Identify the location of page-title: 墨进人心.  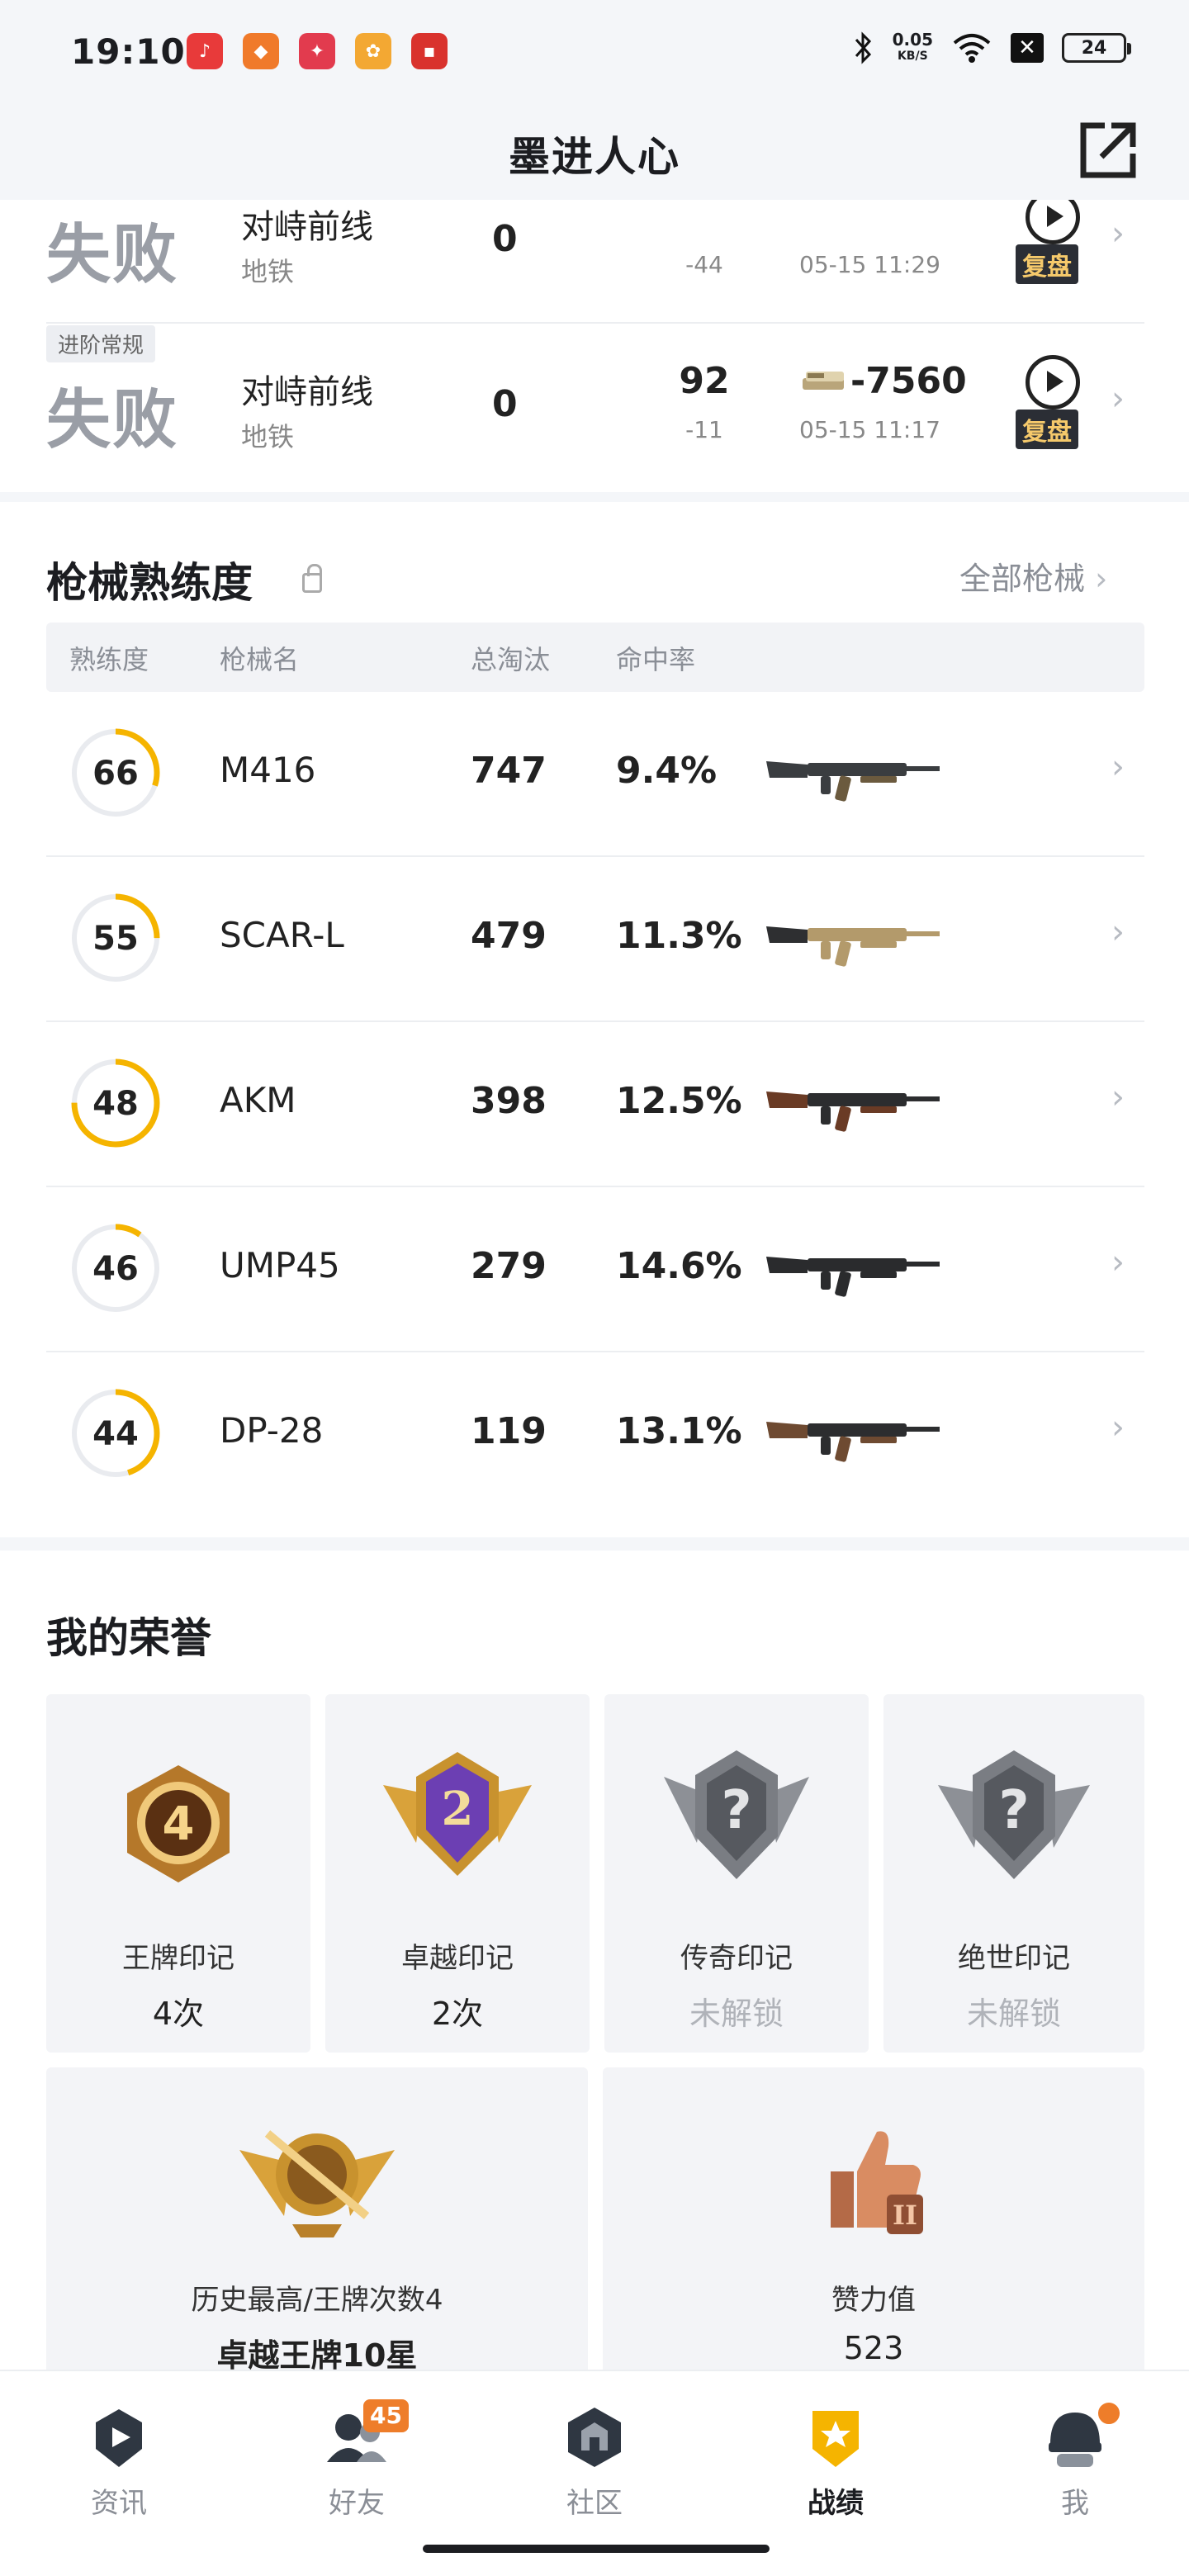
(594, 157).